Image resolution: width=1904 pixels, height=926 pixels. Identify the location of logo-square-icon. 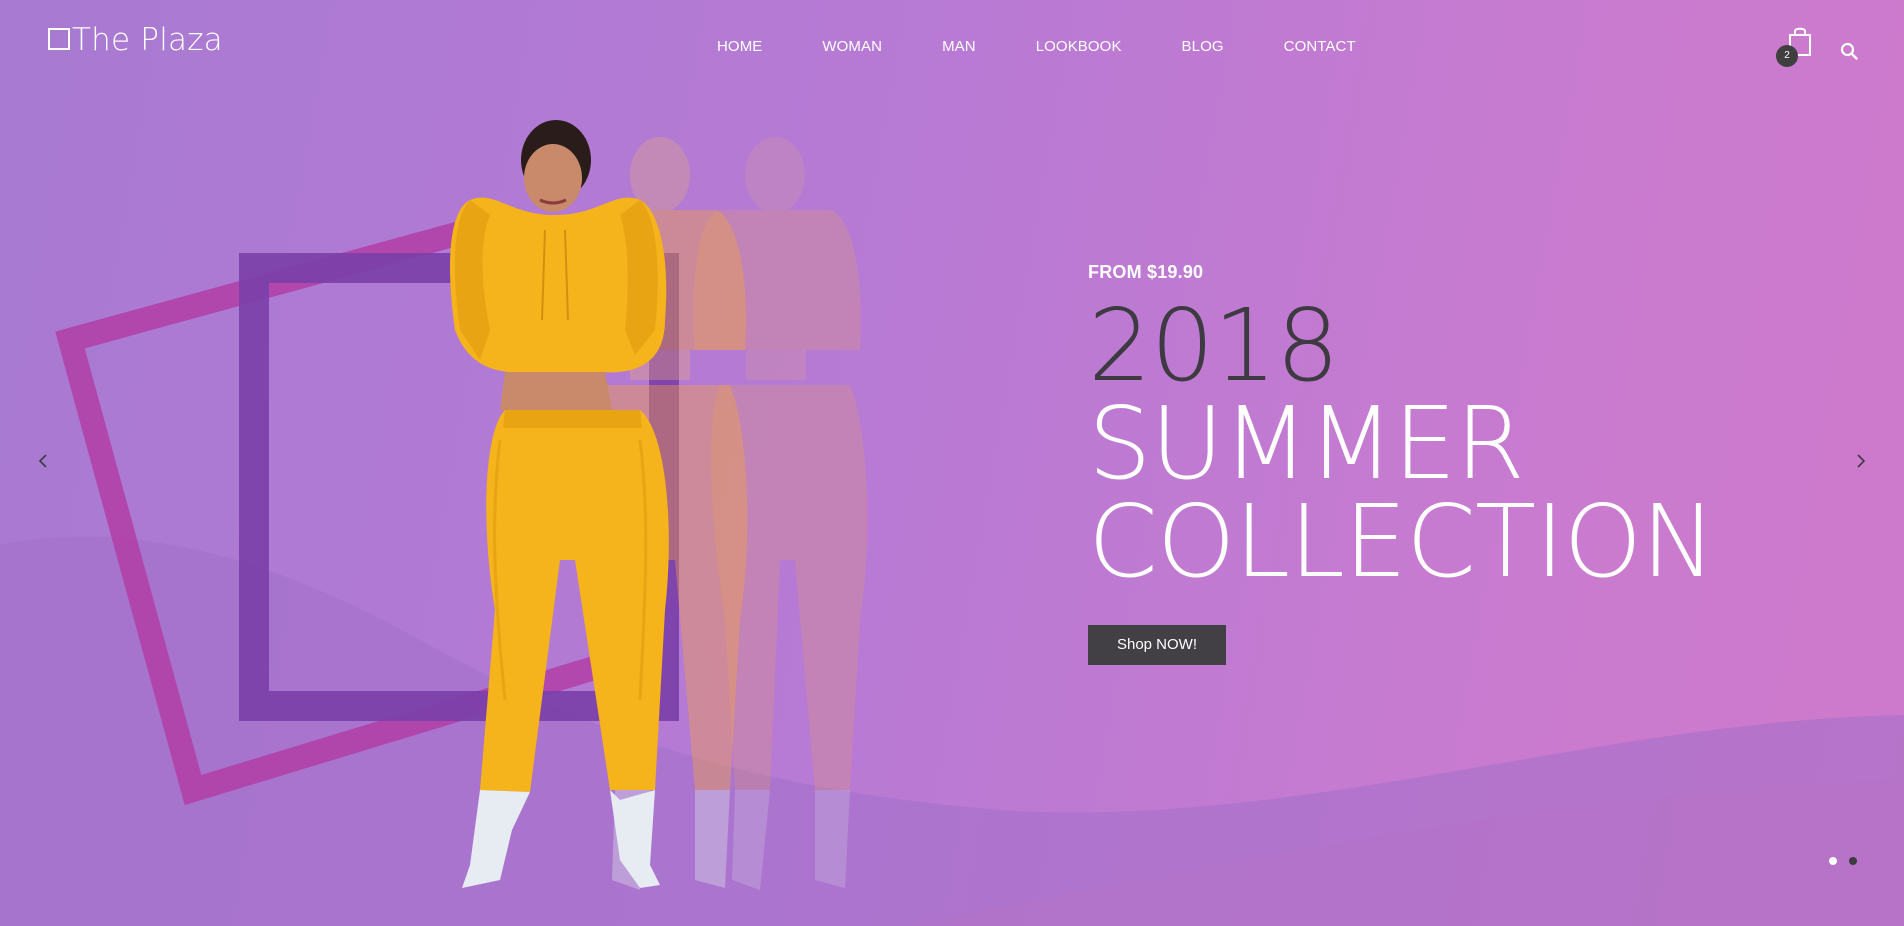
(59, 38).